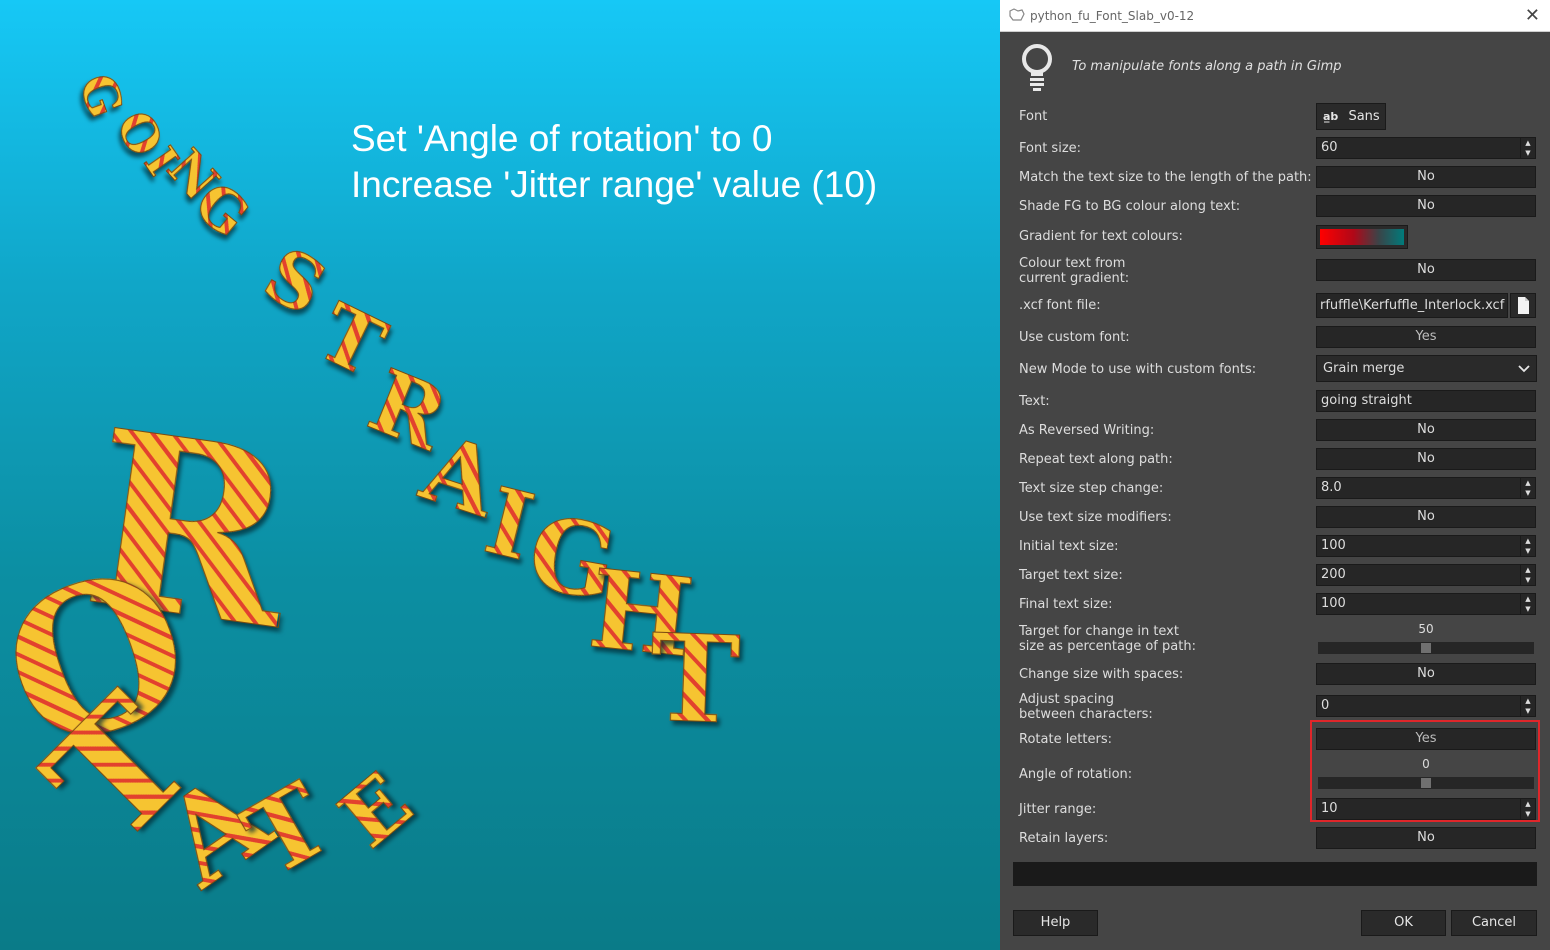 Image resolution: width=1550 pixels, height=950 pixels. I want to click on rotate-label: Rotate letters:, so click(1065, 739).